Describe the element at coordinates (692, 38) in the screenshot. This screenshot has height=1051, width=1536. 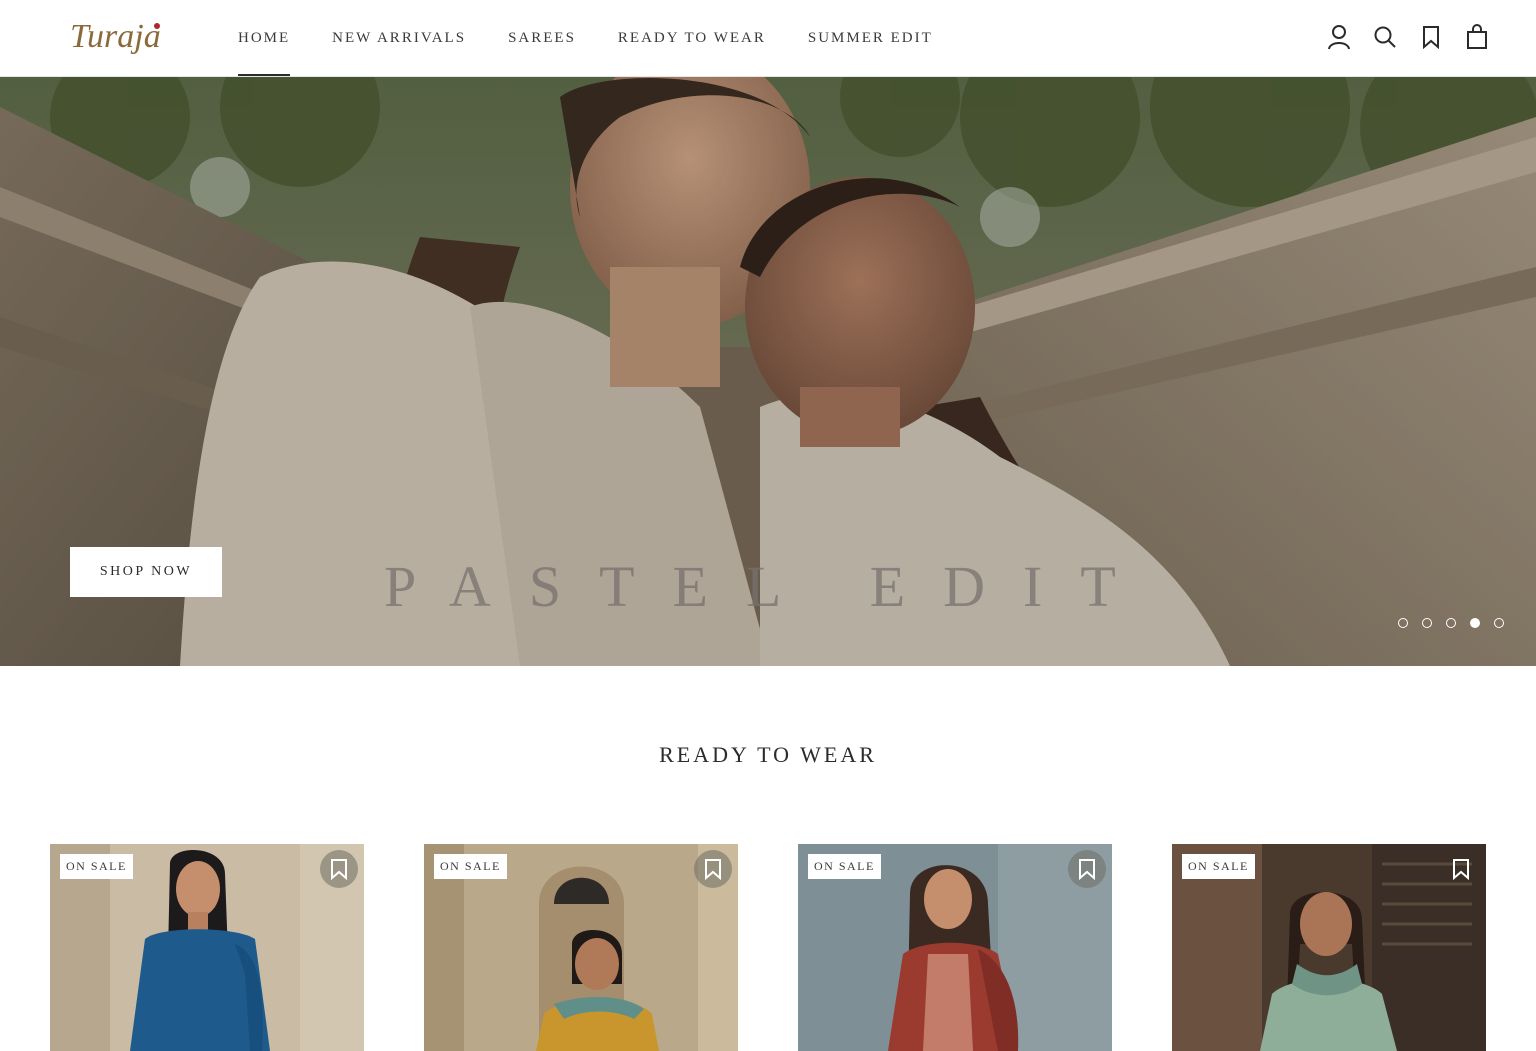
I see `nav-item-ready-to-wear: READY TO WEAR` at that location.